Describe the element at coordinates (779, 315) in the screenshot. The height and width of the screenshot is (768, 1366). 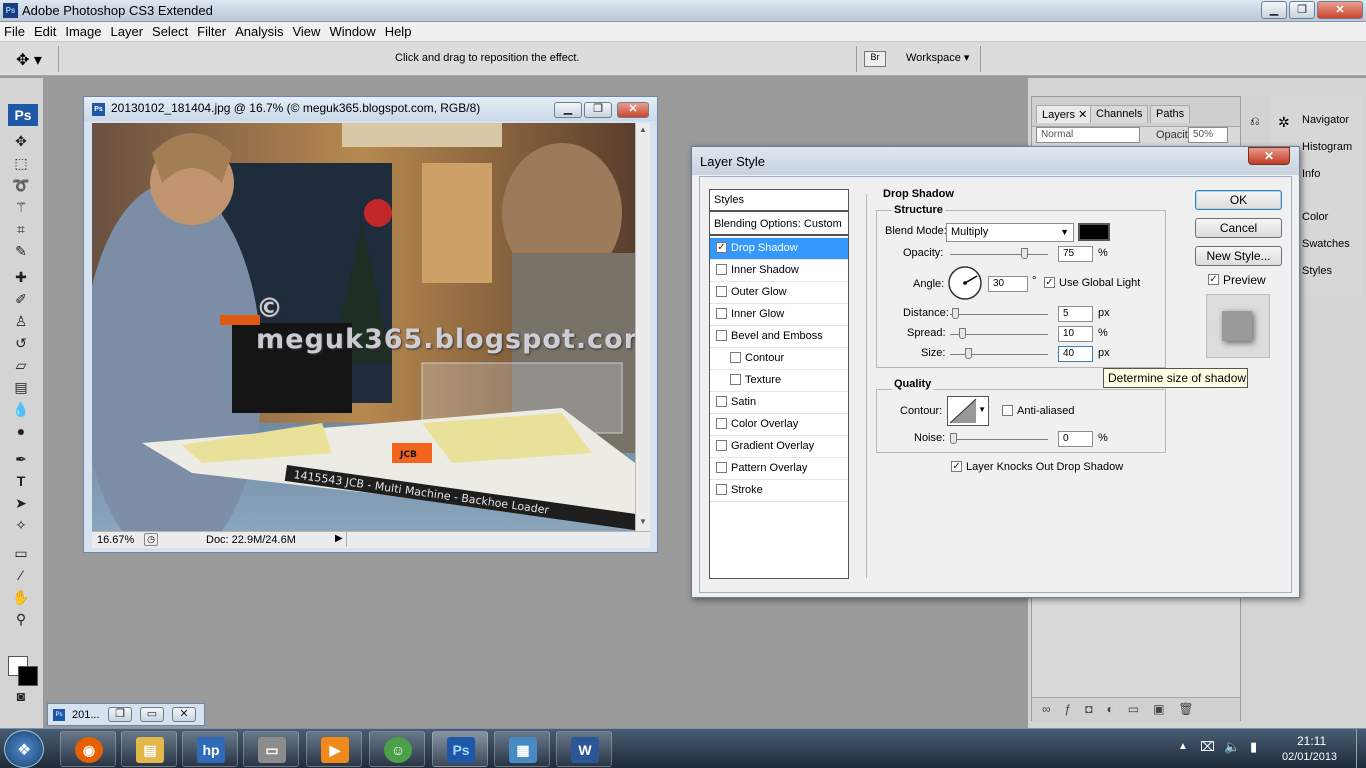
I see `style-item-inner-glow: Inner Glow` at that location.